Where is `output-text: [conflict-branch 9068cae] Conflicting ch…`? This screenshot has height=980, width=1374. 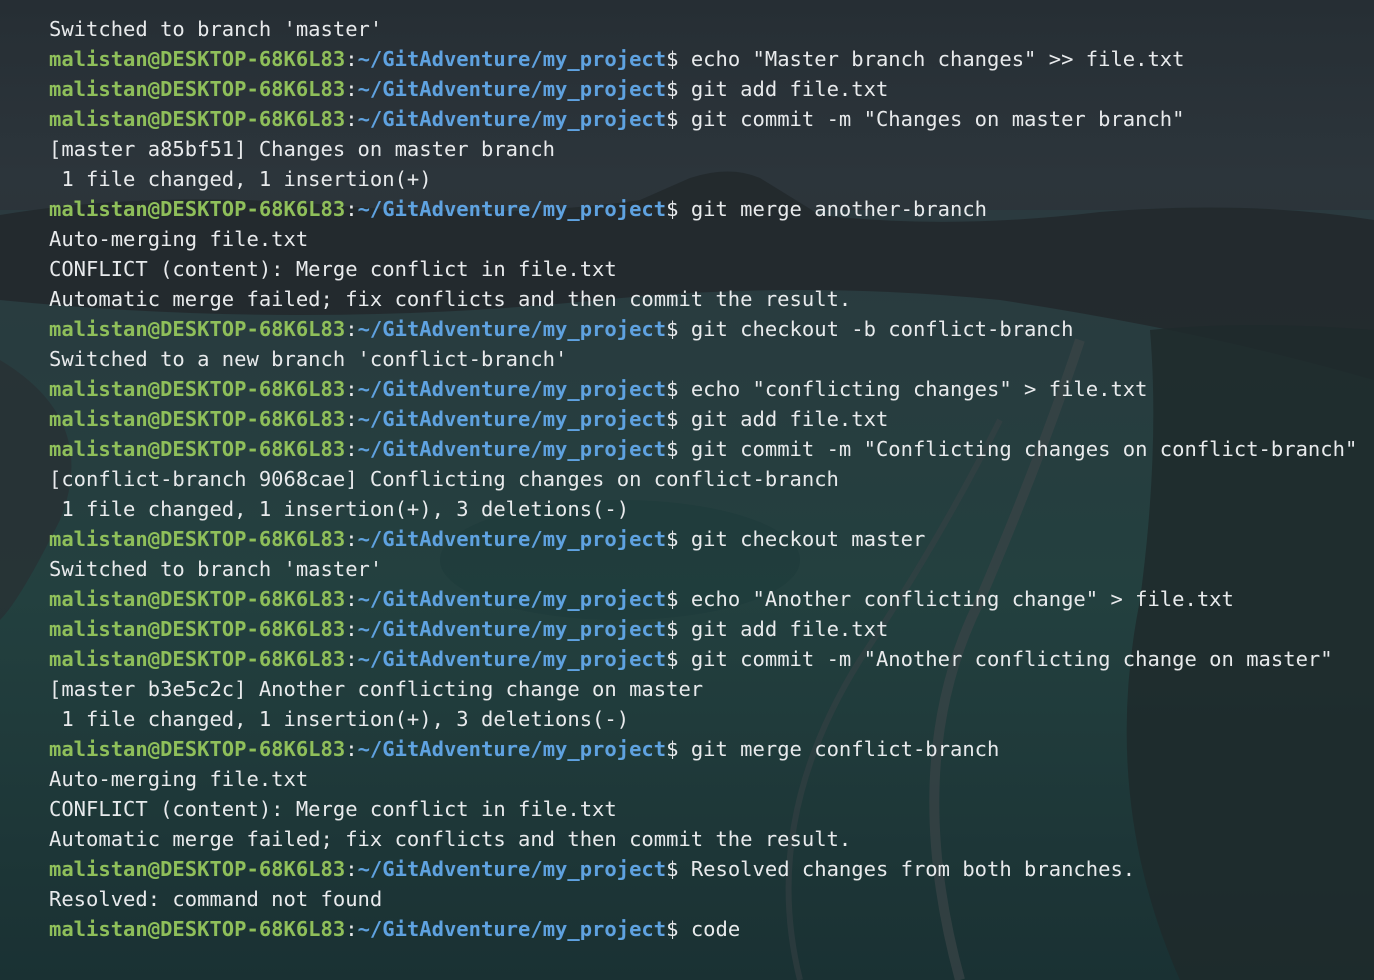
output-text: [conflict-branch 9068cae] Conflicting ch… is located at coordinates (444, 479).